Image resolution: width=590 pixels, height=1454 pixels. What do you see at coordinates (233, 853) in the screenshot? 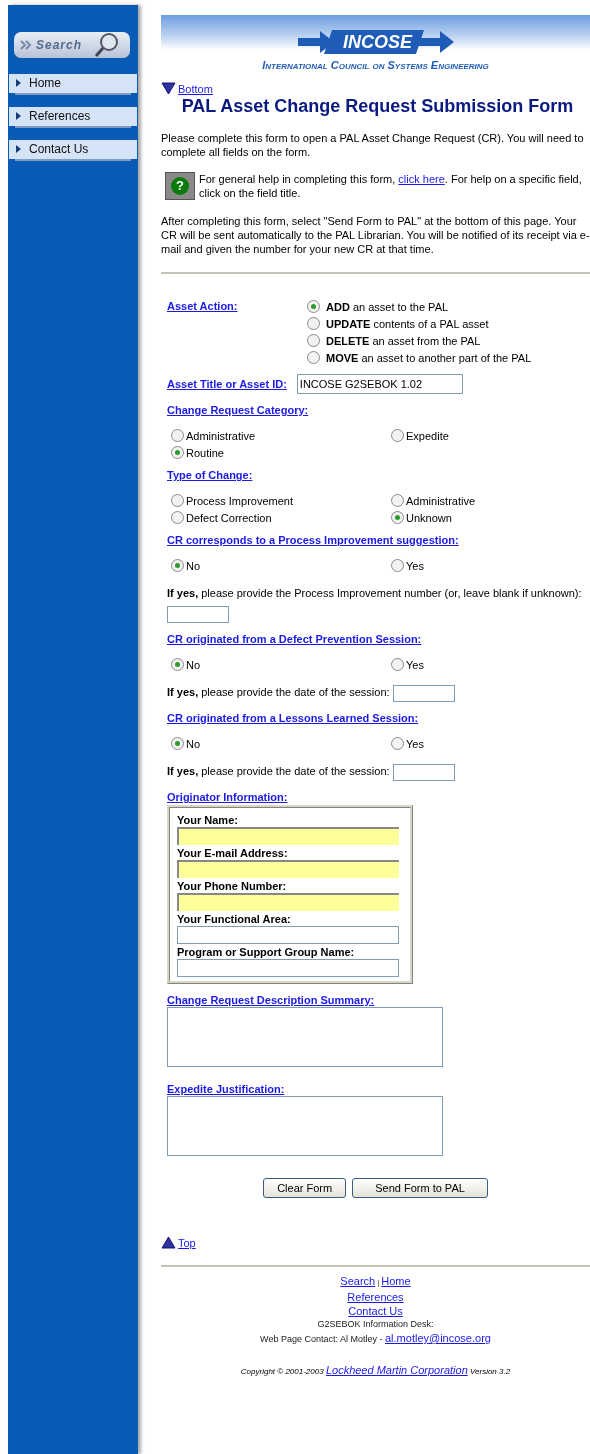
I see `field-label: Your E-mail Address:` at bounding box center [233, 853].